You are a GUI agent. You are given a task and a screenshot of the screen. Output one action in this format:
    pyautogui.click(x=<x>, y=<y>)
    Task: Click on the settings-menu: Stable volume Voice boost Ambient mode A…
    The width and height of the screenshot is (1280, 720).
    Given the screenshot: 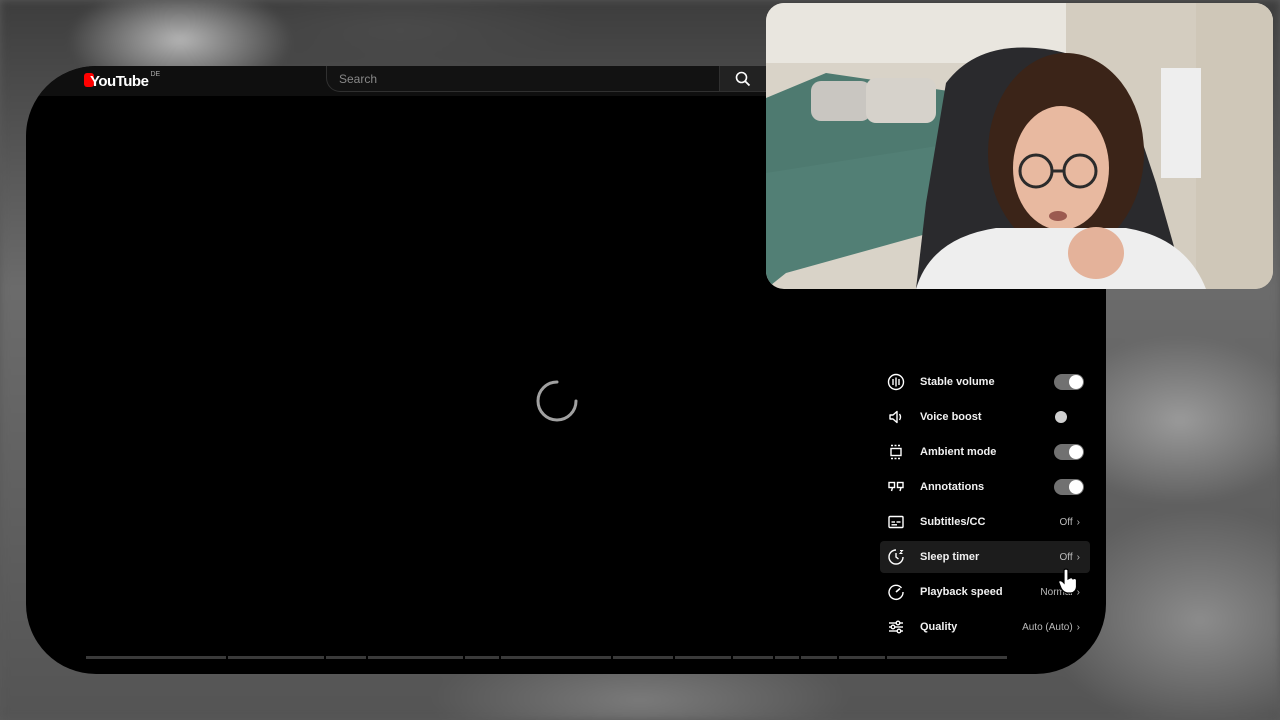 What is the action you would take?
    pyautogui.click(x=985, y=506)
    